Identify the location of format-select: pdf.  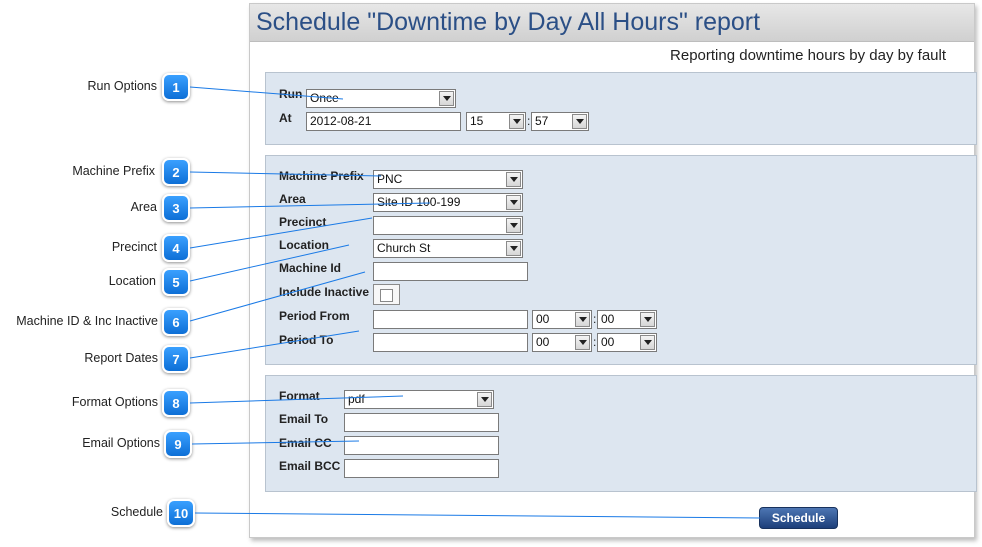
(419, 399).